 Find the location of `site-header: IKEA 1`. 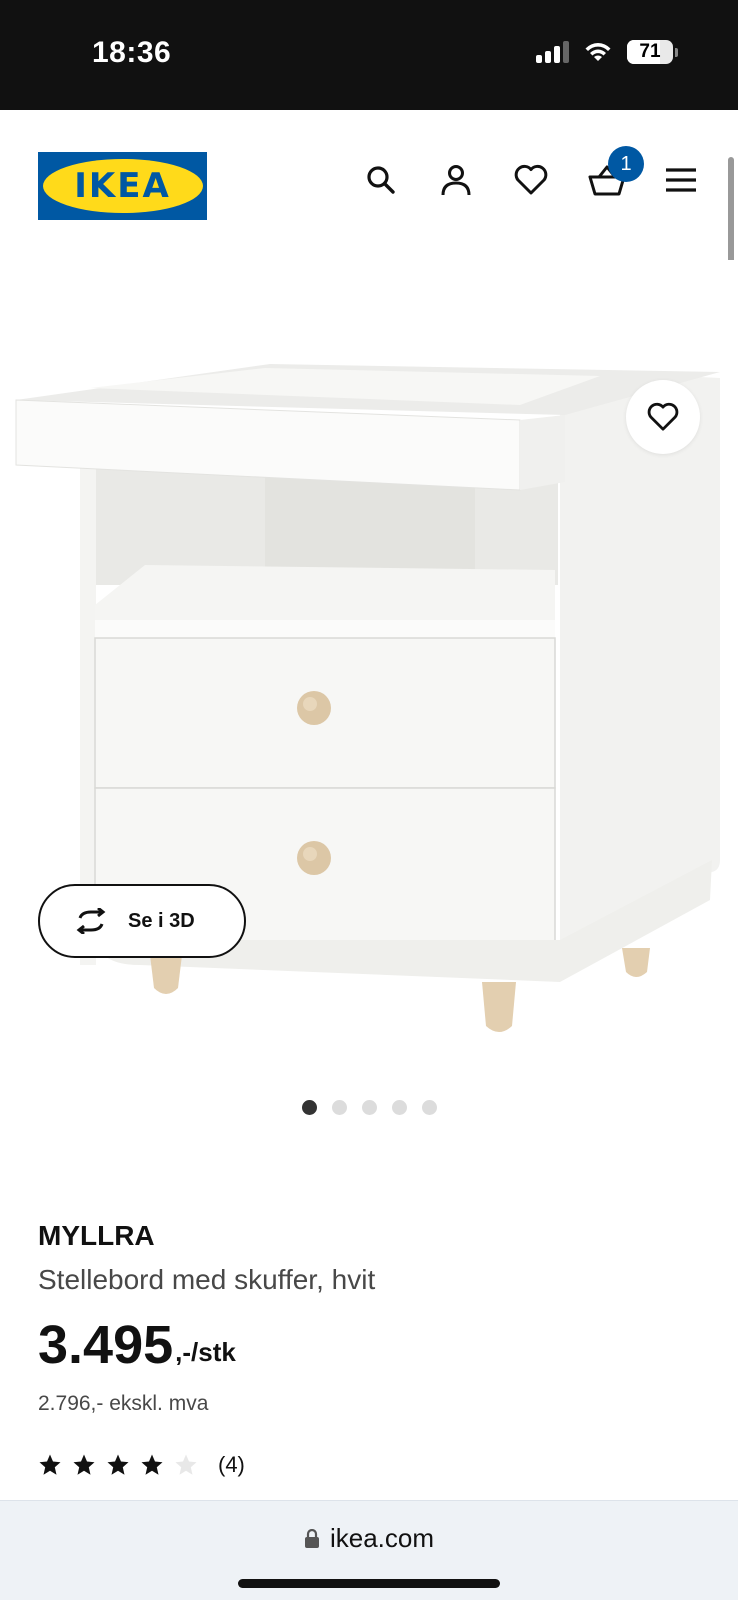

site-header: IKEA 1 is located at coordinates (369, 185).